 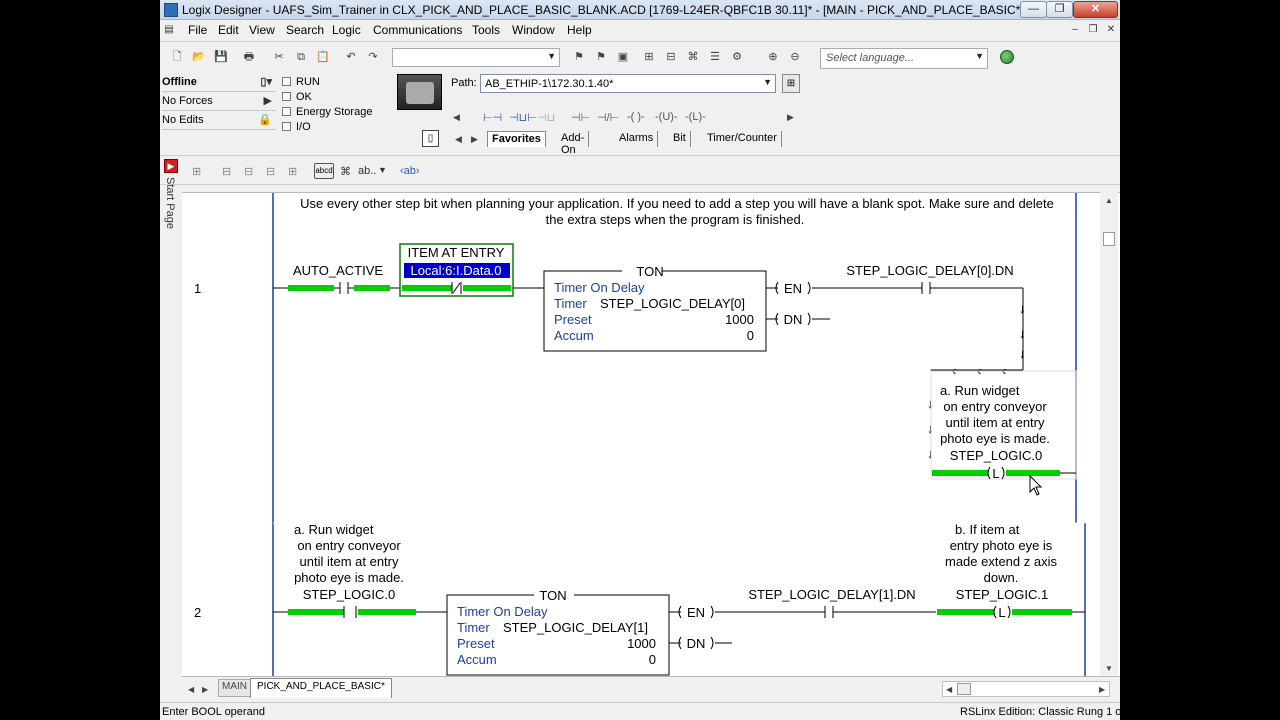 I want to click on tab-pick-and-place-basic: PICK_AND_PLACE_BASIC*, so click(x=321, y=688).